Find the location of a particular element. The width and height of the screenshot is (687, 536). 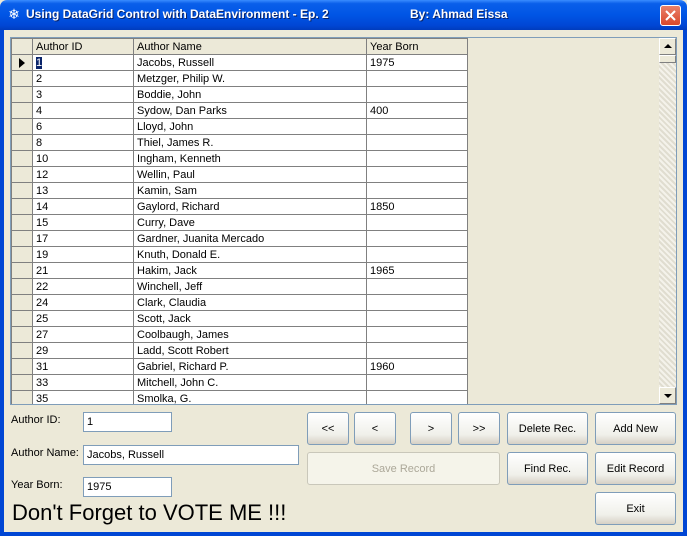

table-row: 31 Gabriel, Richard P. 1960 is located at coordinates (239, 366).